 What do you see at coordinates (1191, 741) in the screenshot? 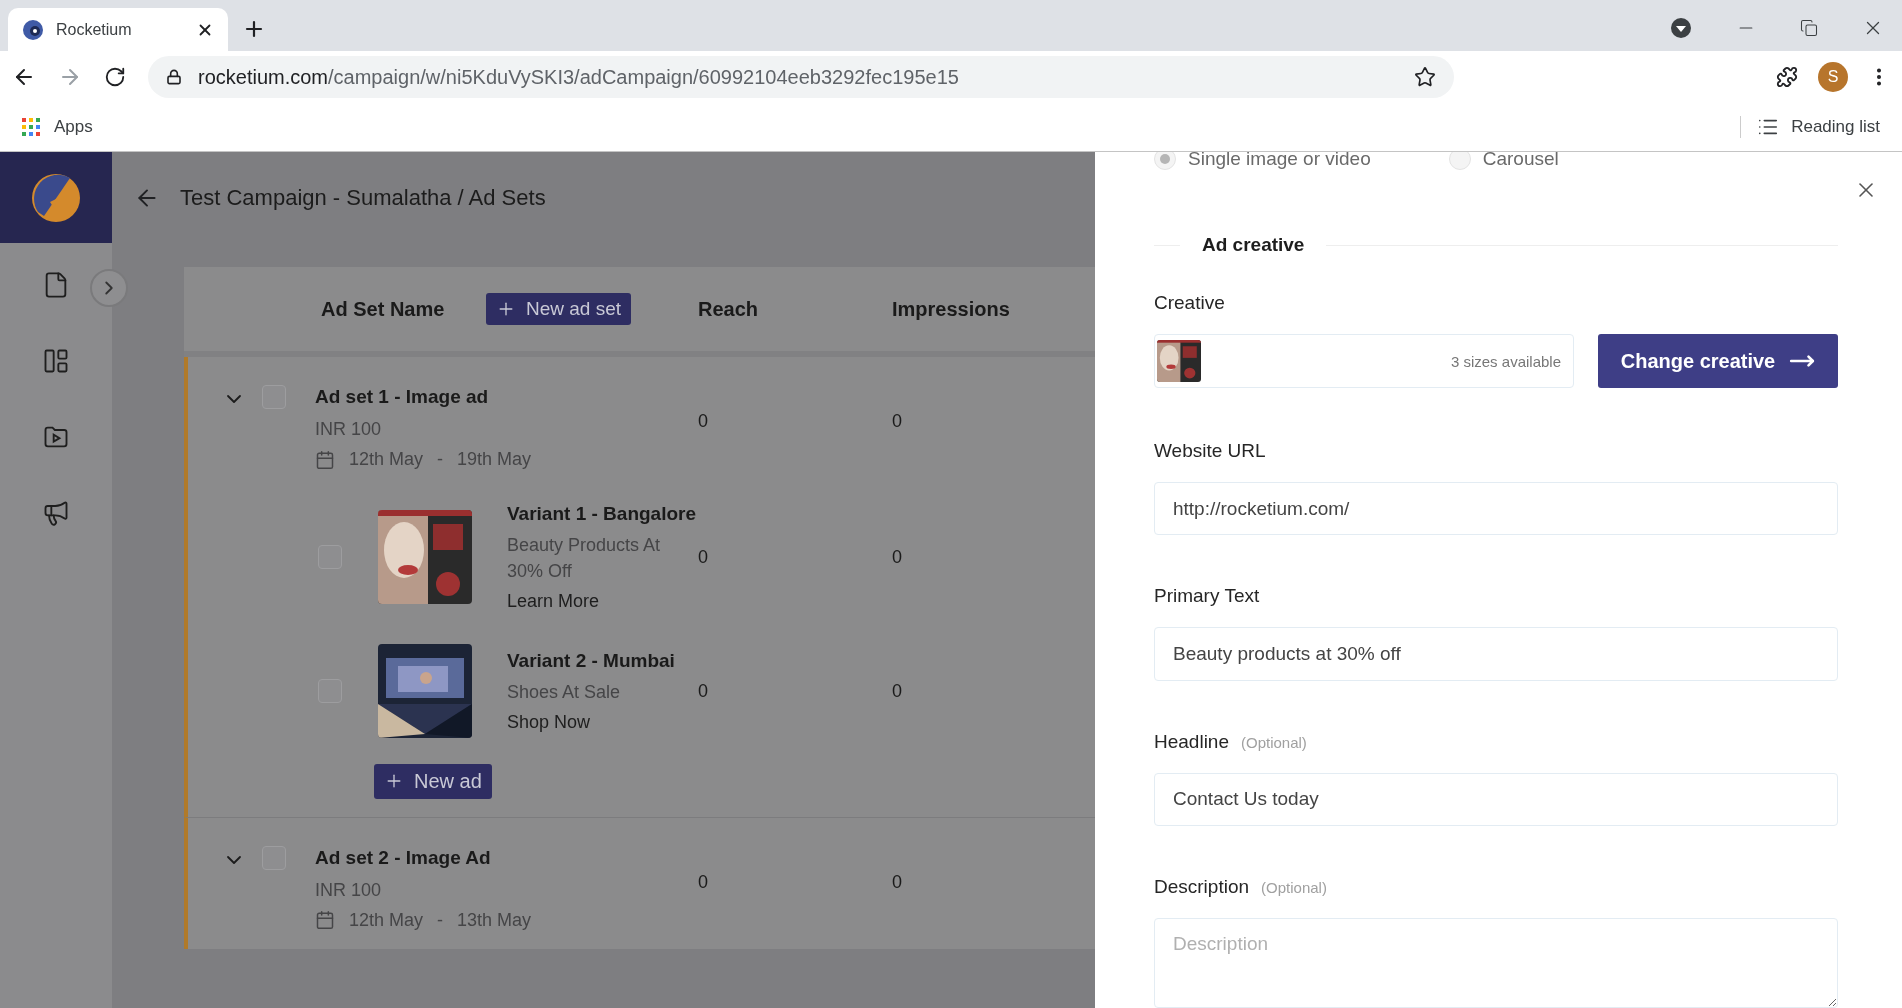
I see `field-label: Headline` at bounding box center [1191, 741].